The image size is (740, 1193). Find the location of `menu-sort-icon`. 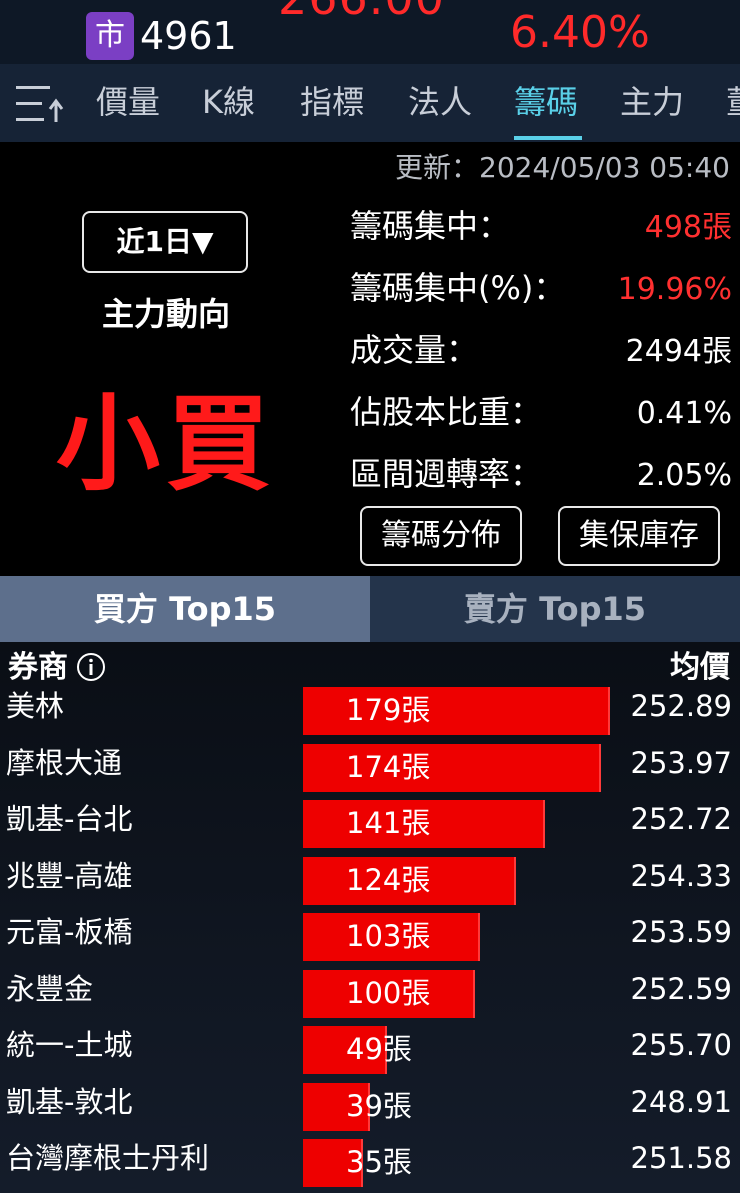

menu-sort-icon is located at coordinates (40, 104).